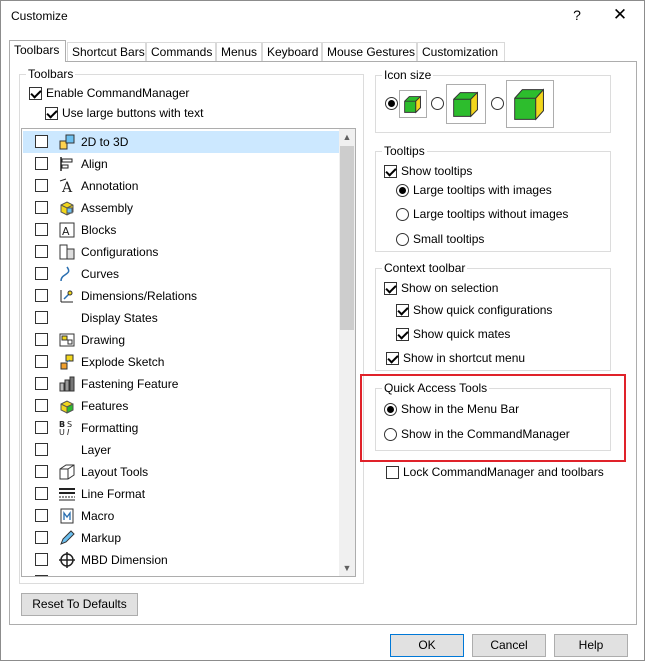 The height and width of the screenshot is (661, 645). Describe the element at coordinates (181, 516) in the screenshot. I see `list-item: Macro` at that location.